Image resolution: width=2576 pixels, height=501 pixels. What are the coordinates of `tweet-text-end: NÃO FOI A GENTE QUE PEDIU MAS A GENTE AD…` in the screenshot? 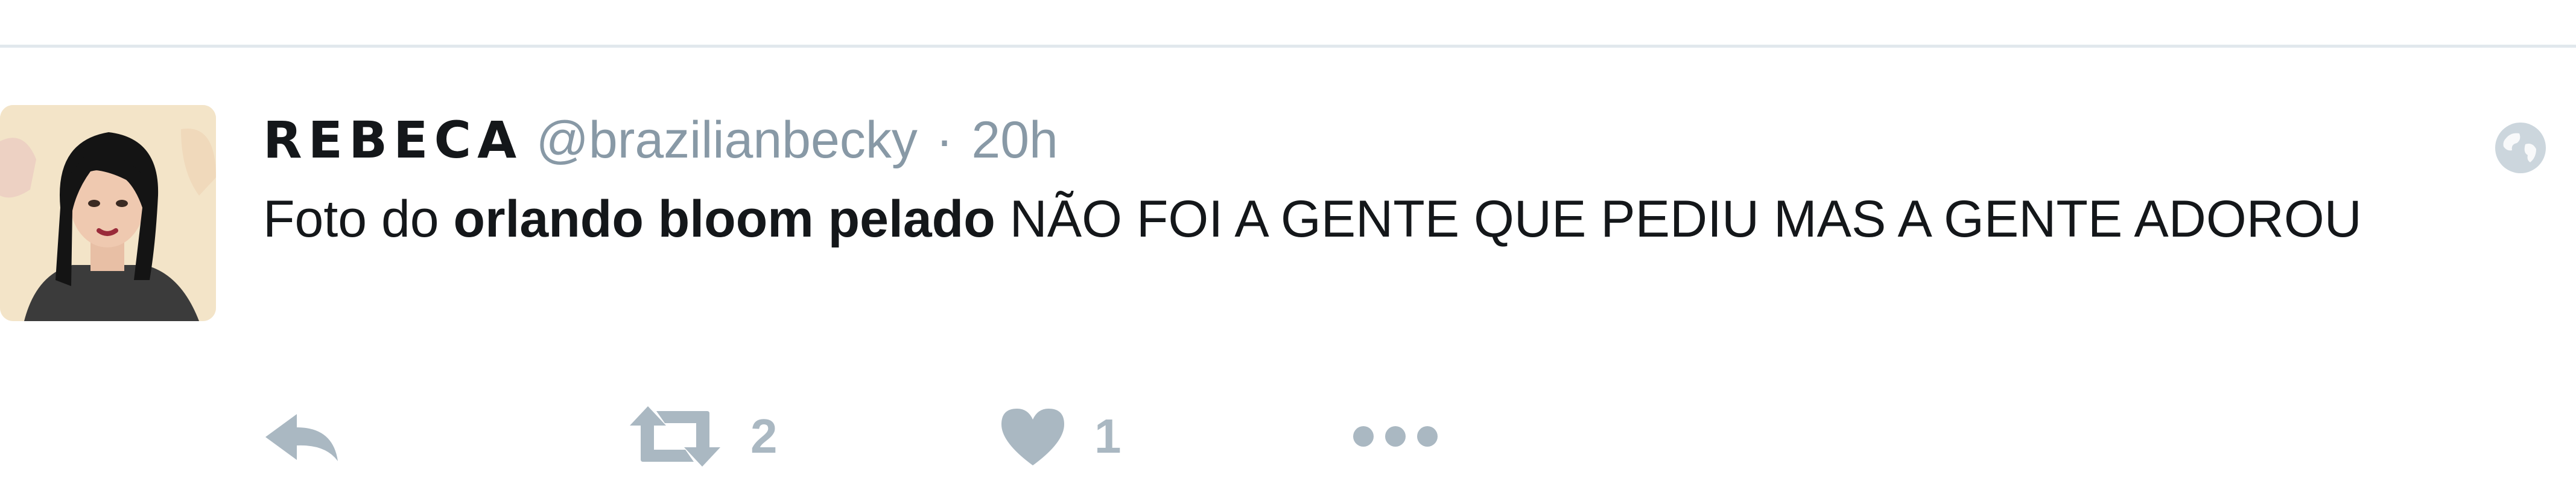 It's located at (1679, 219).